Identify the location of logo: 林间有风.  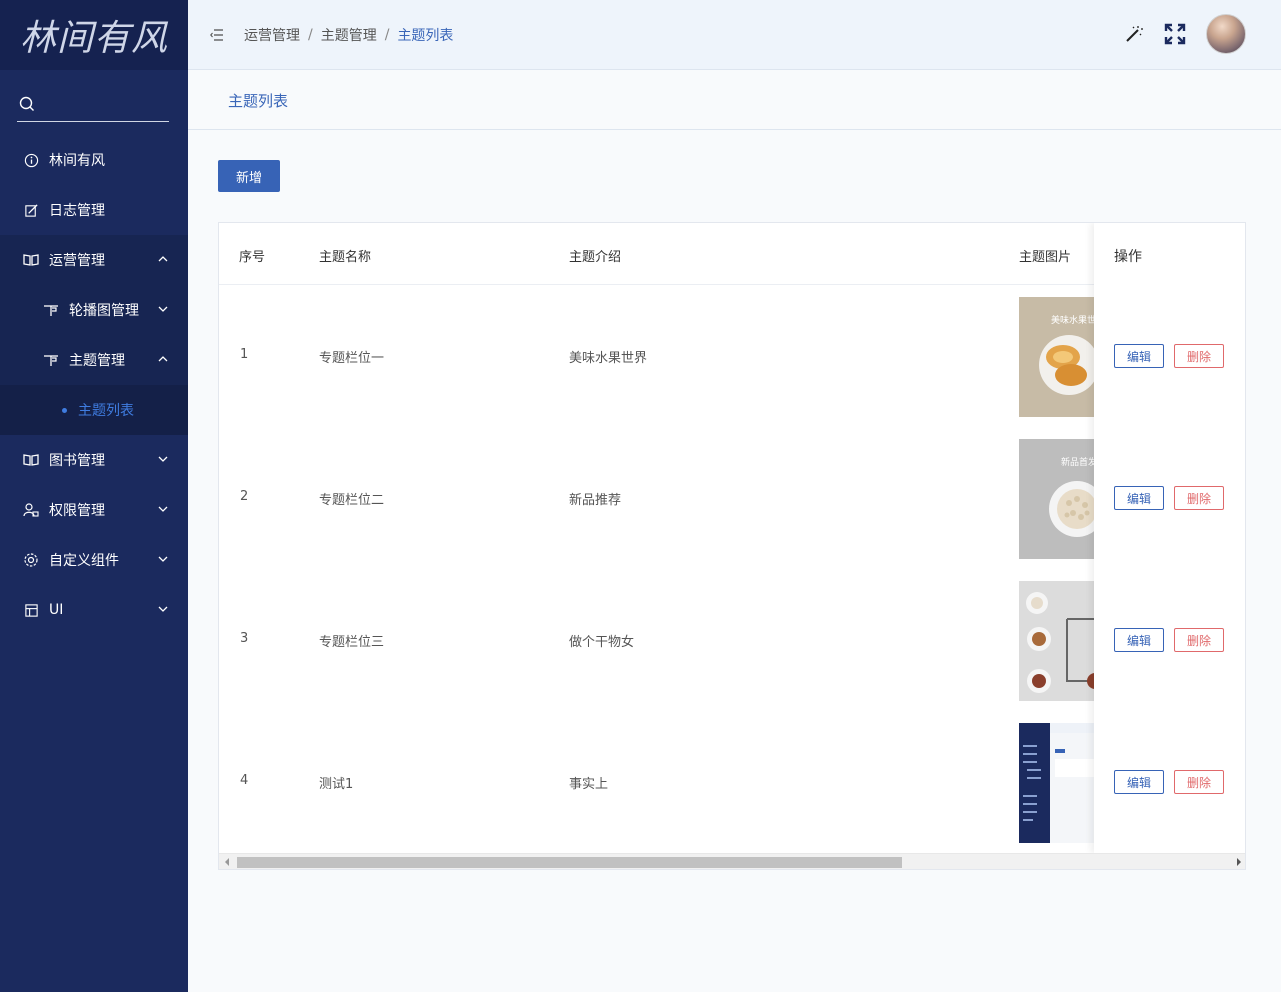
(94, 35).